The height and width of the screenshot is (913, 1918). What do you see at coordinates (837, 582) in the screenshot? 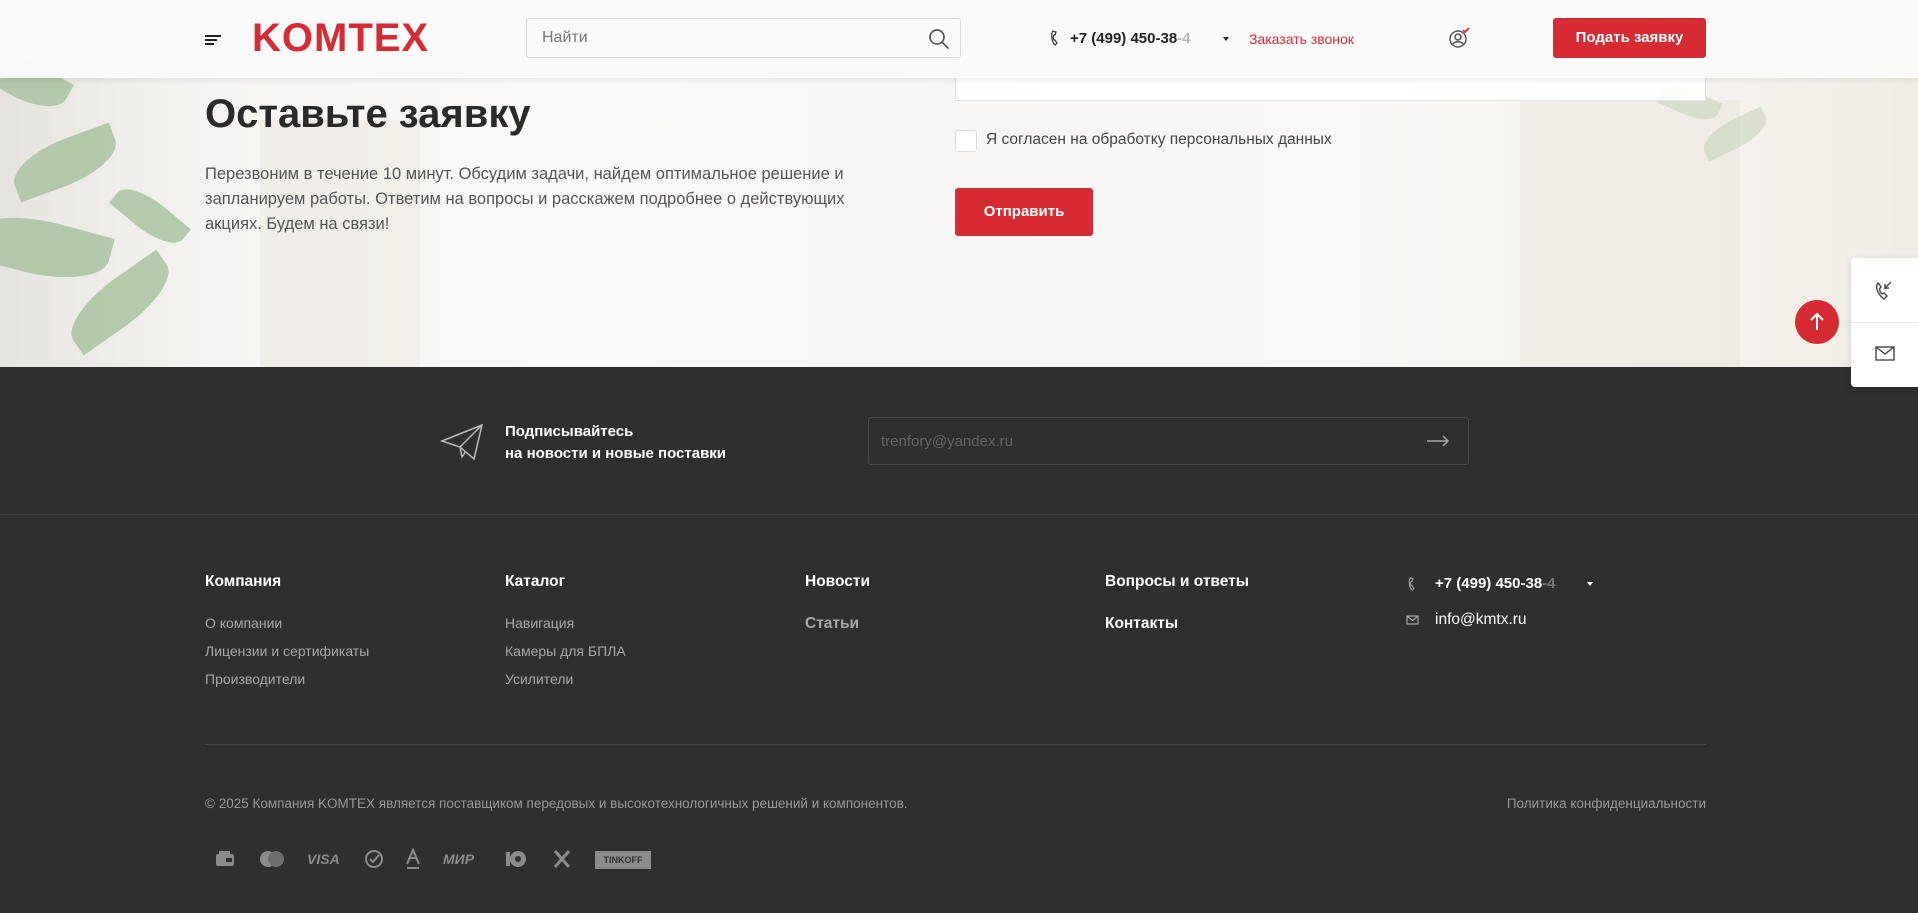
I see `footer-news-title: Новости` at bounding box center [837, 582].